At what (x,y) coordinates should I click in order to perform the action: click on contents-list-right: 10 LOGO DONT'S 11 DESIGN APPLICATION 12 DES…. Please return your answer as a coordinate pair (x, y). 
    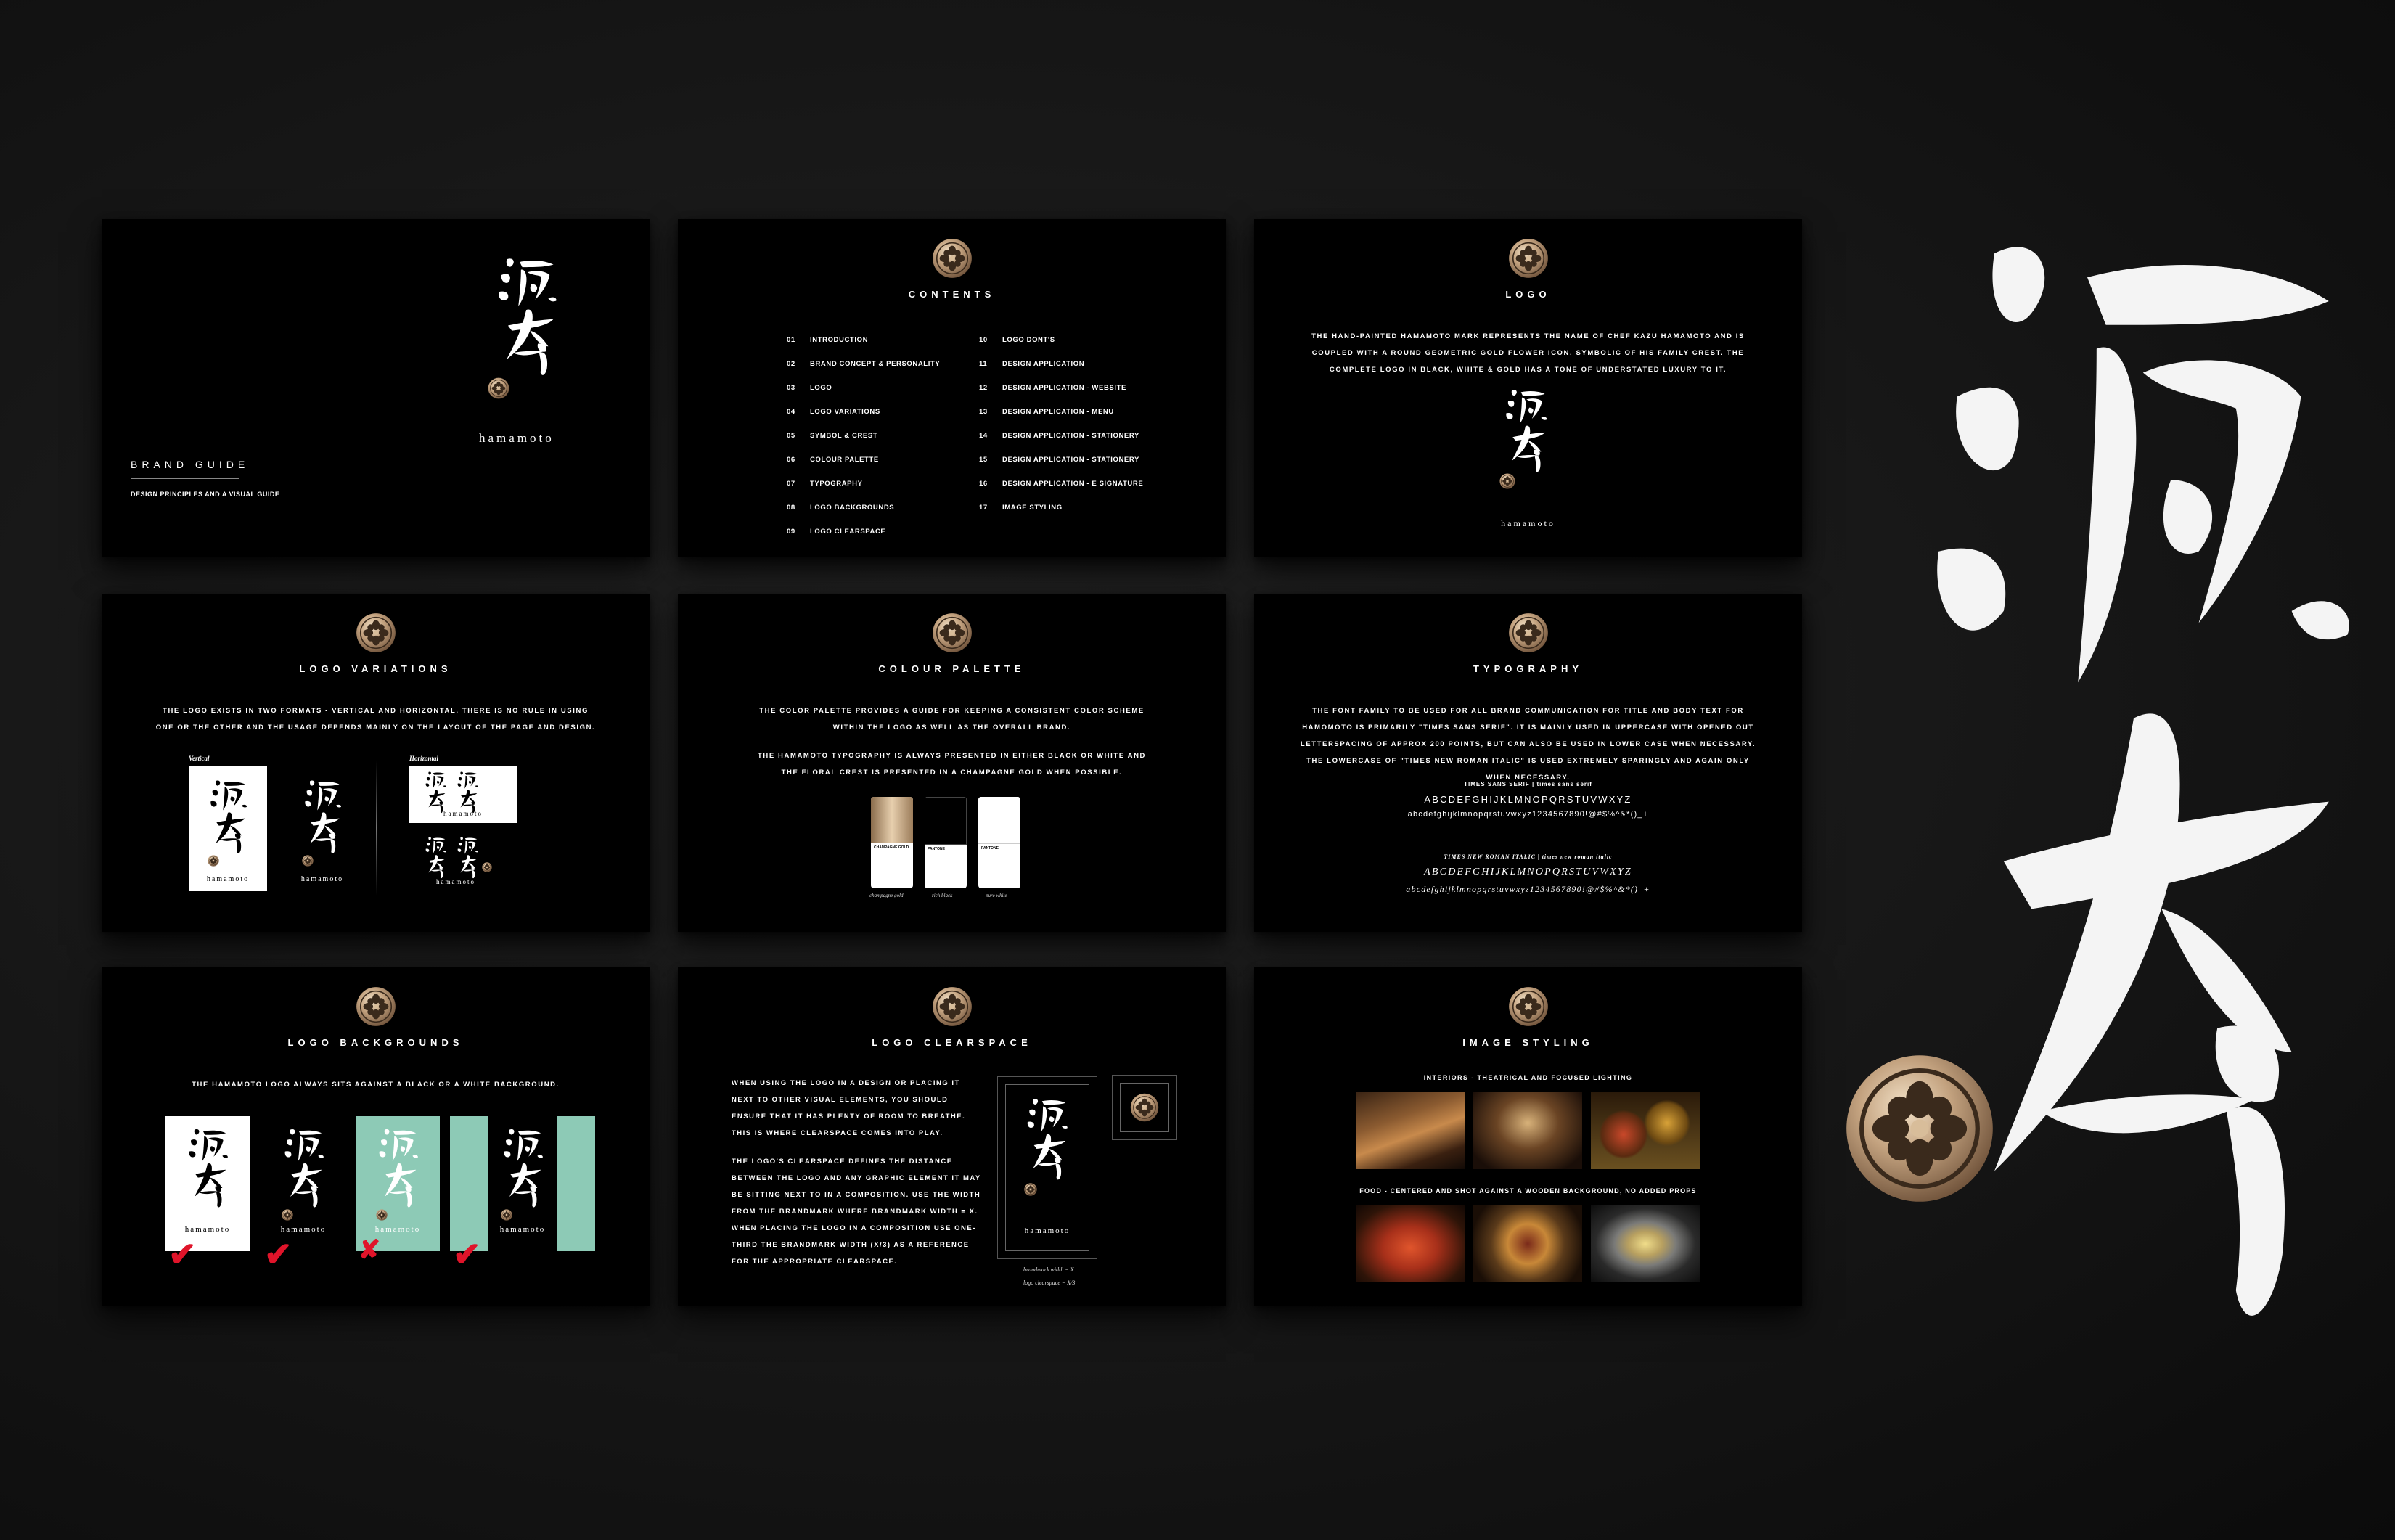
    Looking at the image, I should click on (1061, 424).